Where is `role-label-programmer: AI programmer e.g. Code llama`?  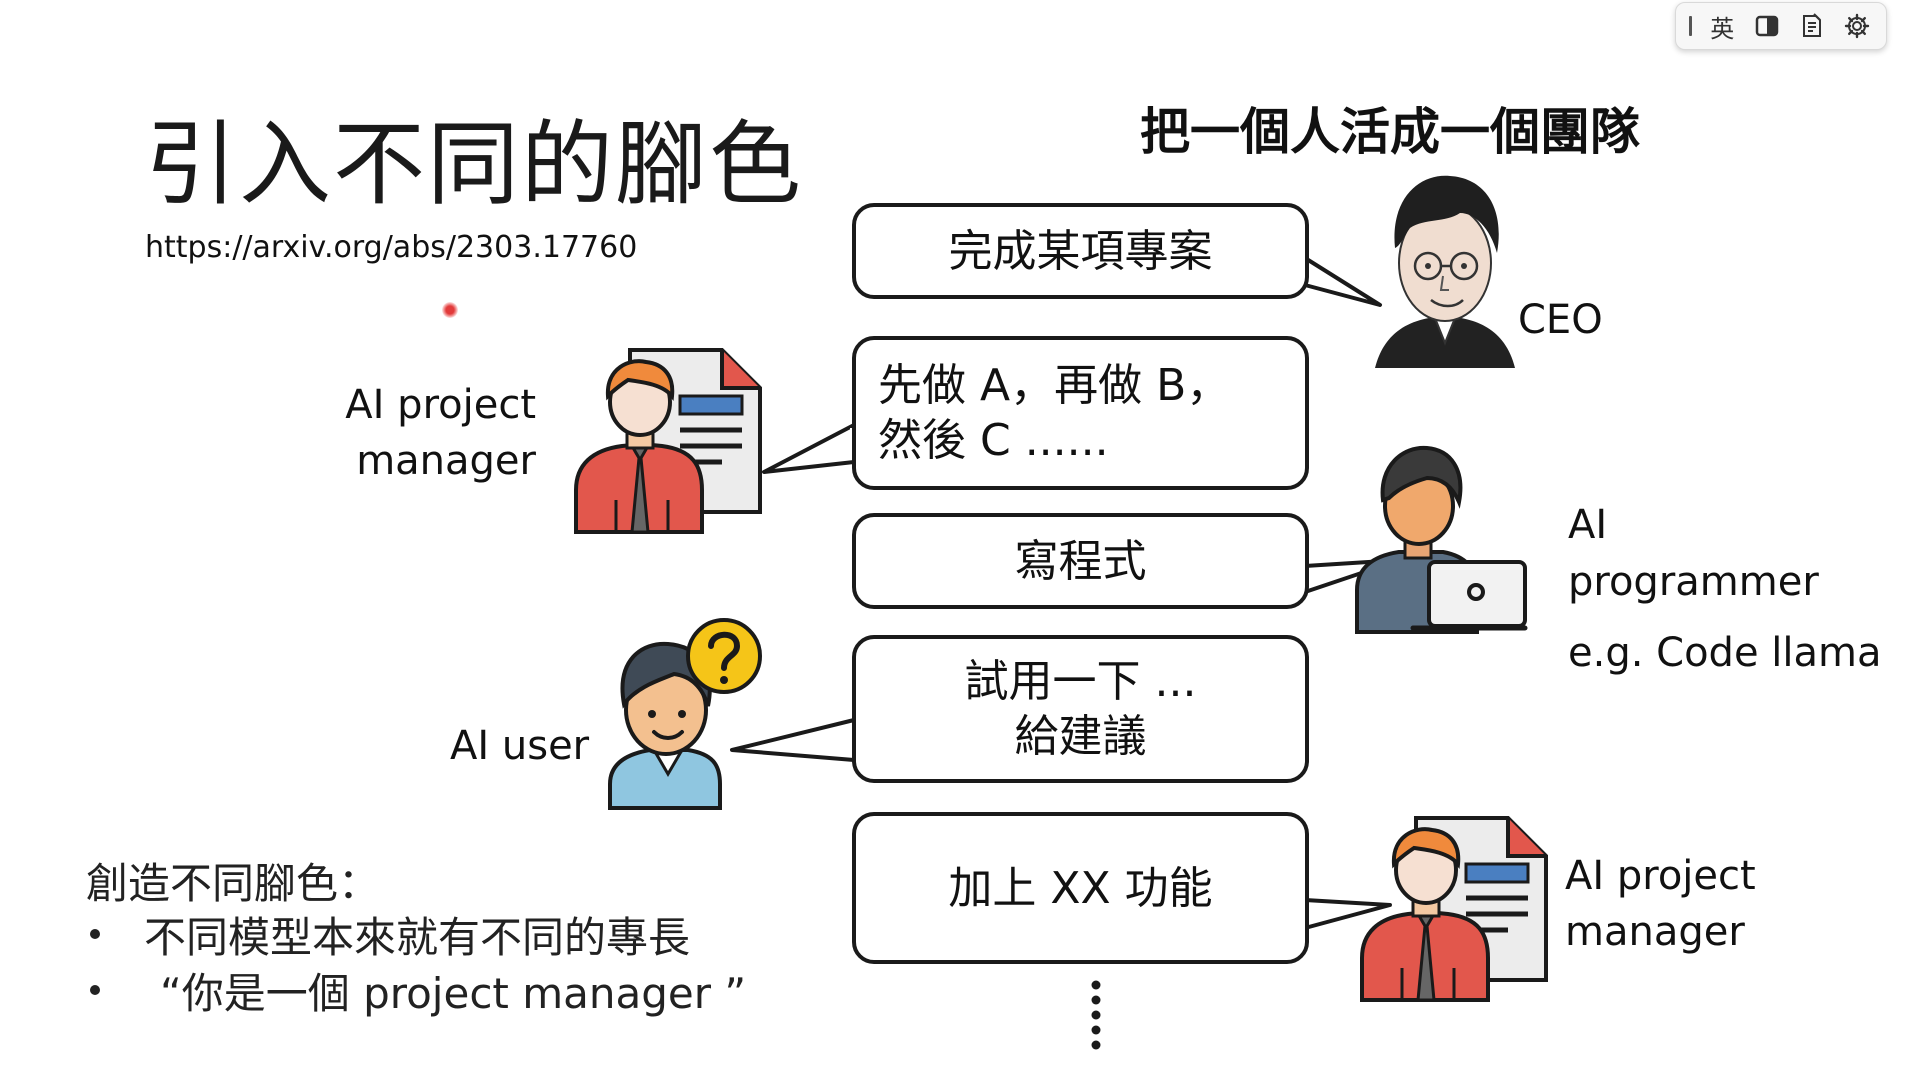
role-label-programmer: AI programmer e.g. Code llama is located at coordinates (1724, 589).